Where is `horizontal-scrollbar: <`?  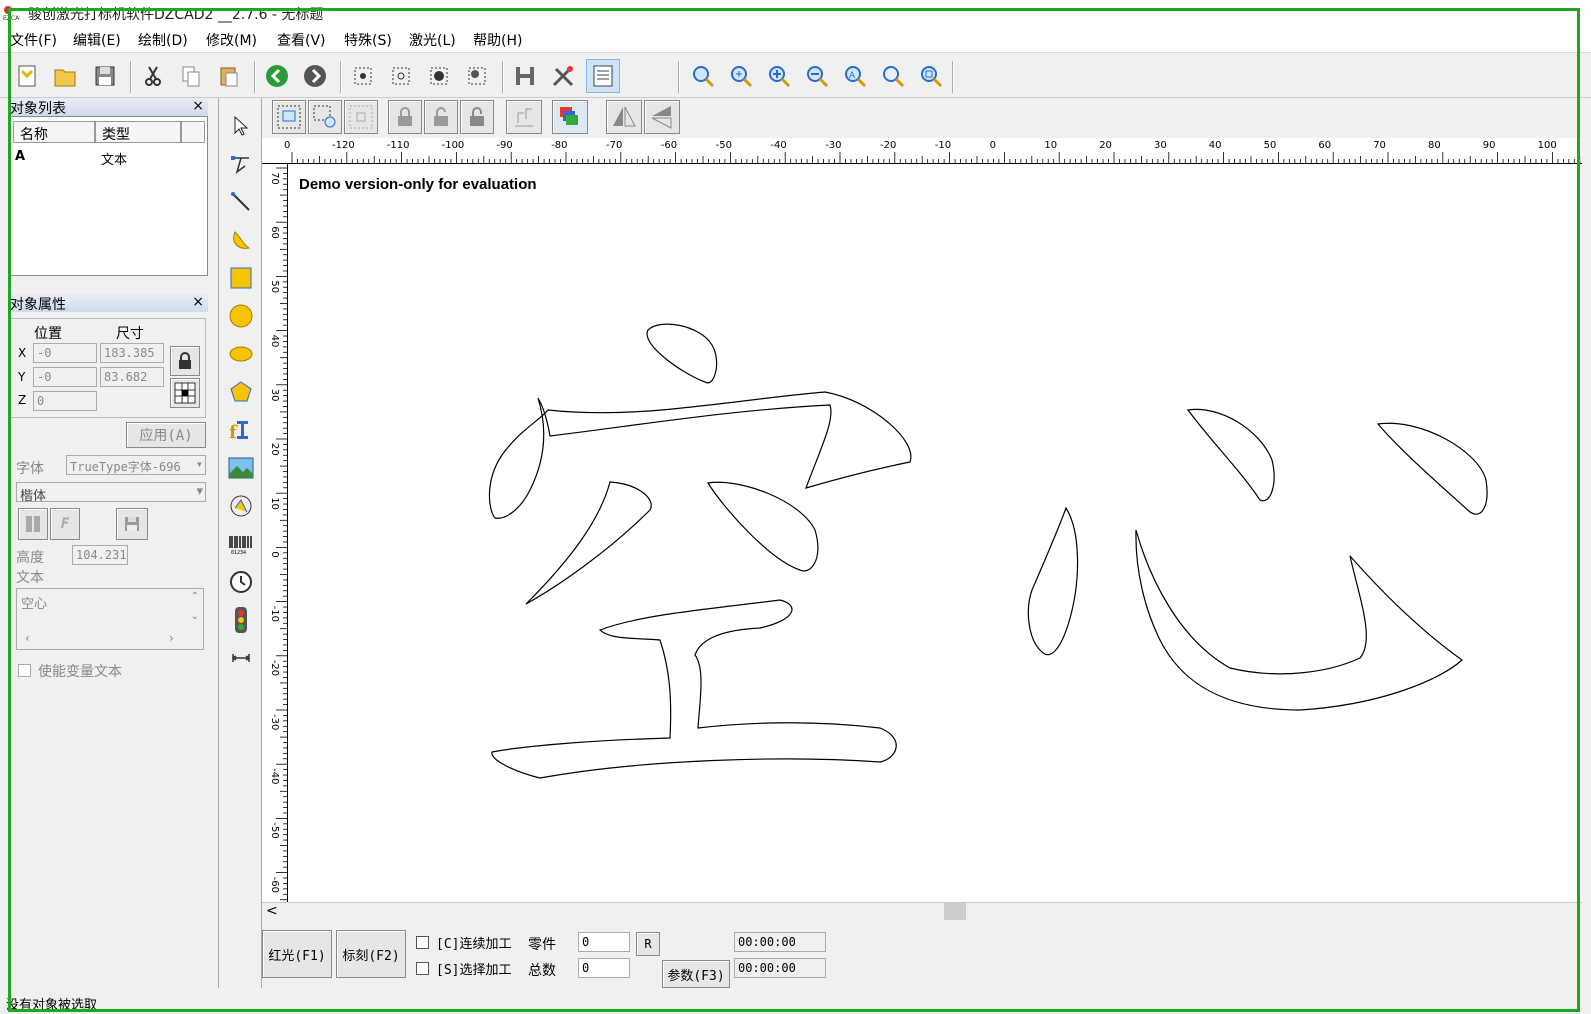 horizontal-scrollbar: < is located at coordinates (922, 911).